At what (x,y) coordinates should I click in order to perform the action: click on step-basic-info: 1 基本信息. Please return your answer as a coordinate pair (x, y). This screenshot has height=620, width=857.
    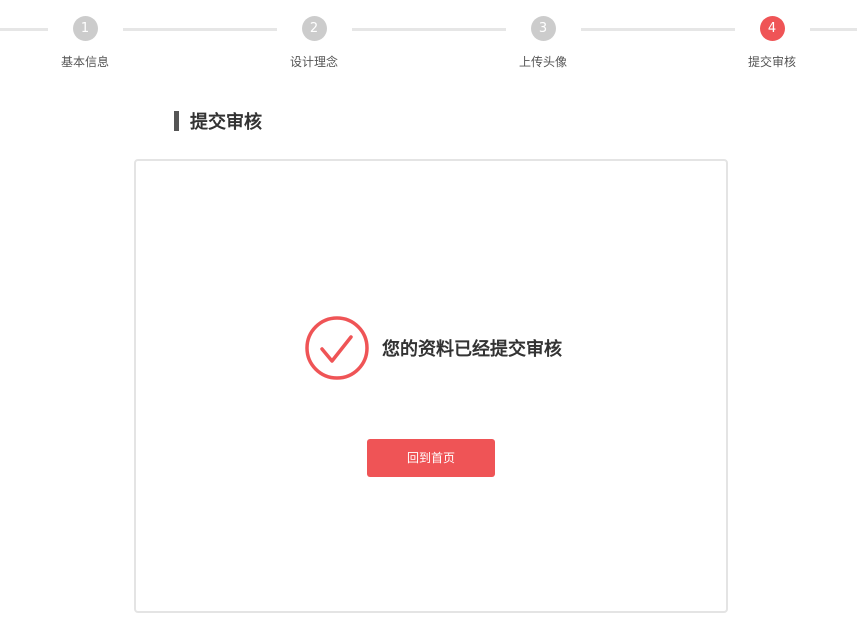
    Looking at the image, I should click on (85, 43).